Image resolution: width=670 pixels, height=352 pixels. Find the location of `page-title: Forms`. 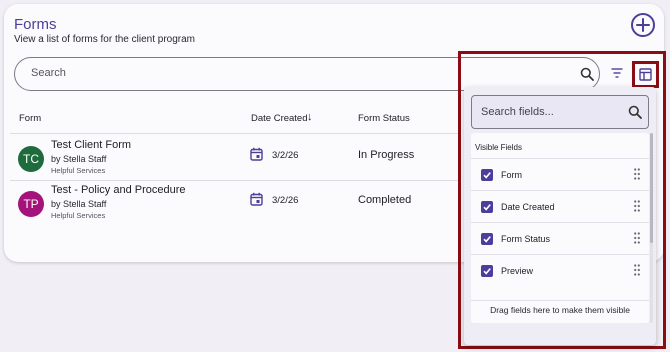

page-title: Forms is located at coordinates (35, 24).